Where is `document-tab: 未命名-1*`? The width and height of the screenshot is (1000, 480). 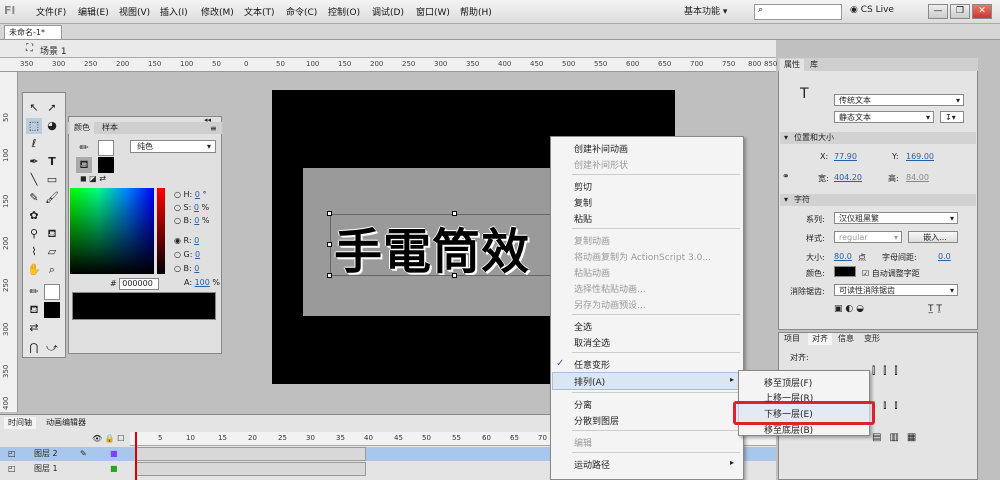 document-tab: 未命名-1* is located at coordinates (33, 32).